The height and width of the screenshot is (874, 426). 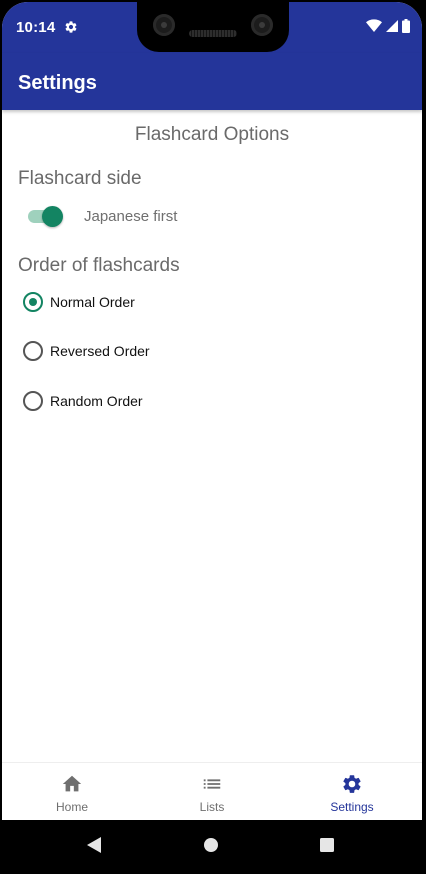 What do you see at coordinates (392, 26) in the screenshot?
I see `signal-icon` at bounding box center [392, 26].